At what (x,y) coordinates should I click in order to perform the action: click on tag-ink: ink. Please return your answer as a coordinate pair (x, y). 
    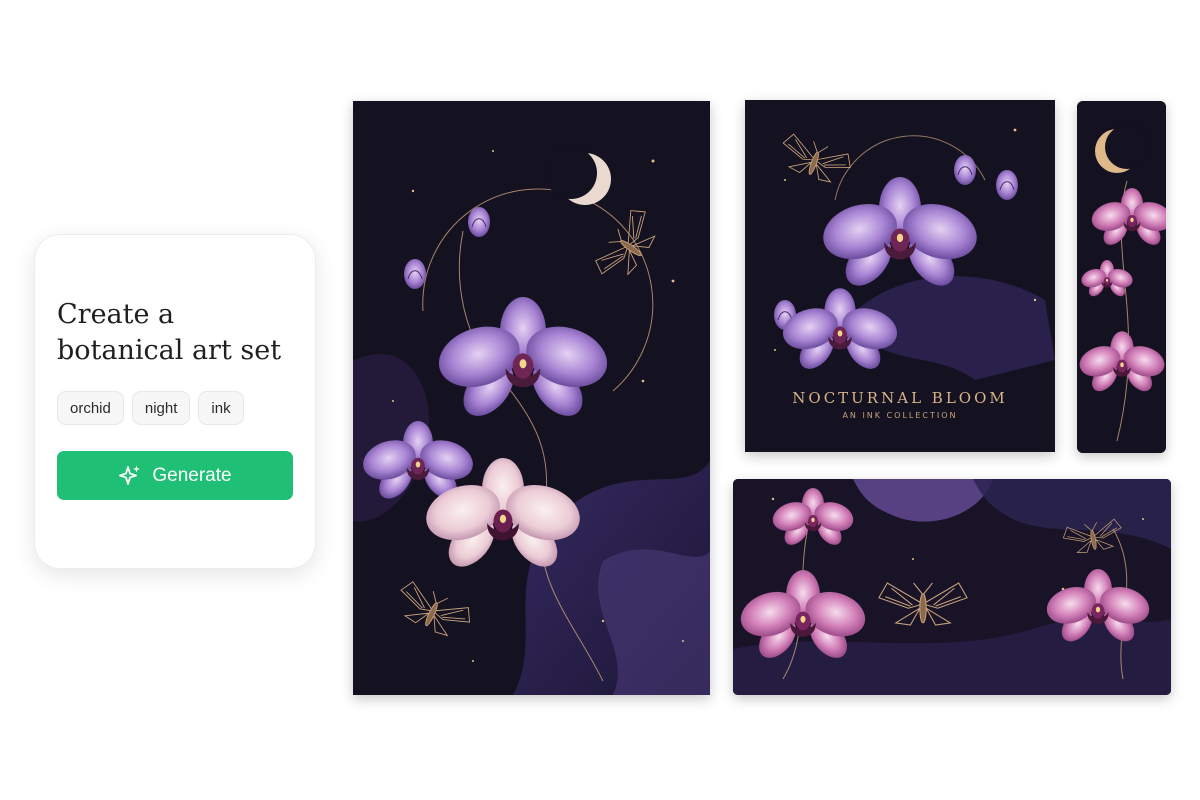
    Looking at the image, I should click on (221, 408).